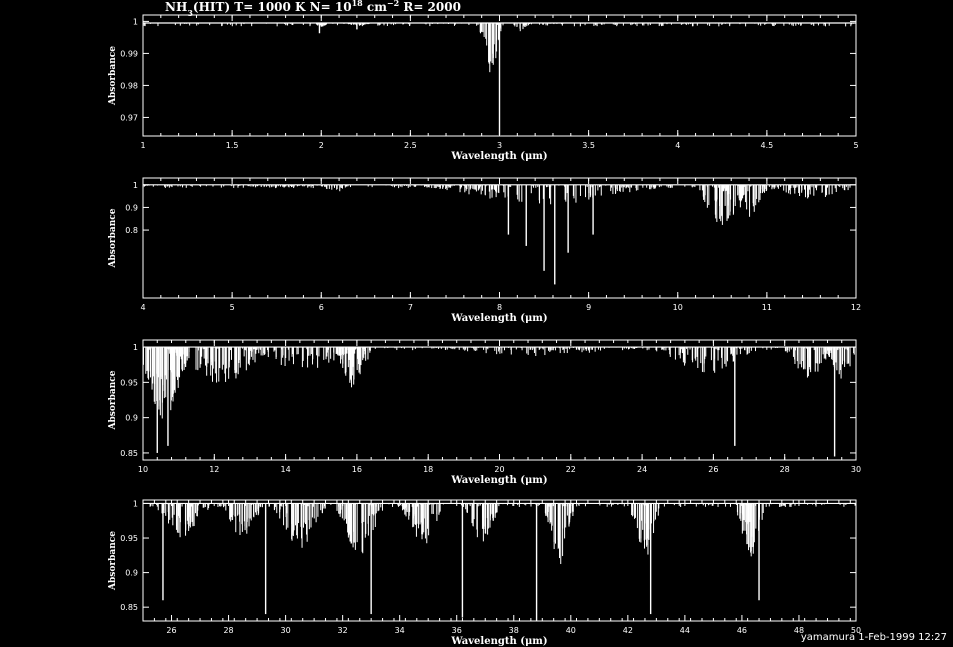 Image resolution: width=953 pixels, height=647 pixels. Describe the element at coordinates (410, 307) in the screenshot. I see `x-tick-label: 7` at that location.